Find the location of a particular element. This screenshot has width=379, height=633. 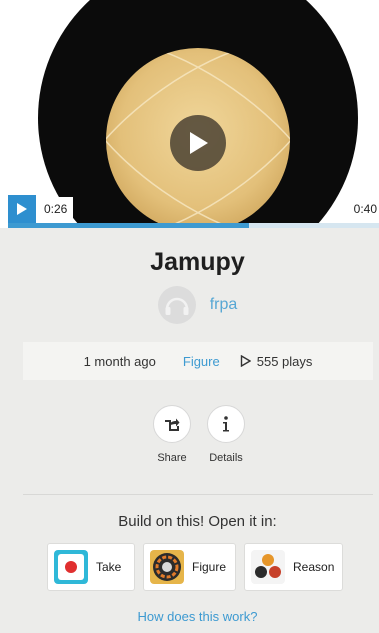

play-count-label: 555 plays is located at coordinates (284, 361).